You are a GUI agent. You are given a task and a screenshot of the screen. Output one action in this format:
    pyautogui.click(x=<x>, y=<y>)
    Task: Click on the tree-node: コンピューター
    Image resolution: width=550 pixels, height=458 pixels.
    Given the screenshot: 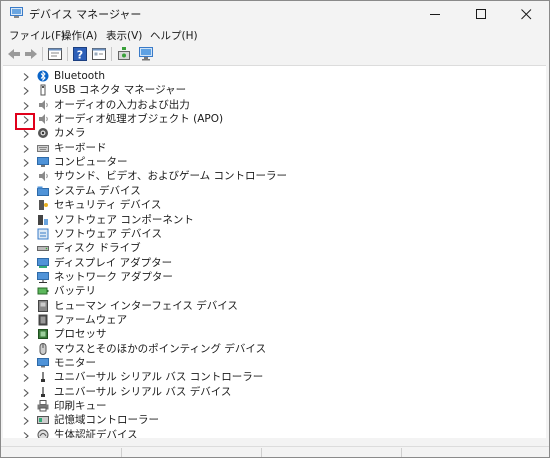 What is the action you would take?
    pyautogui.click(x=273, y=163)
    